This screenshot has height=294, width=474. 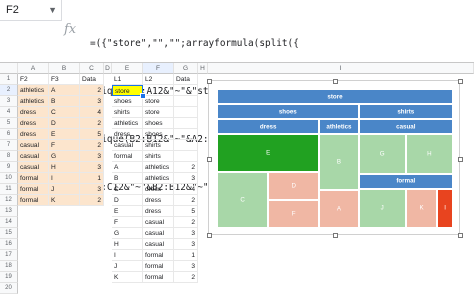 What do you see at coordinates (127, 266) in the screenshot?
I see `right-table-cell: J` at bounding box center [127, 266].